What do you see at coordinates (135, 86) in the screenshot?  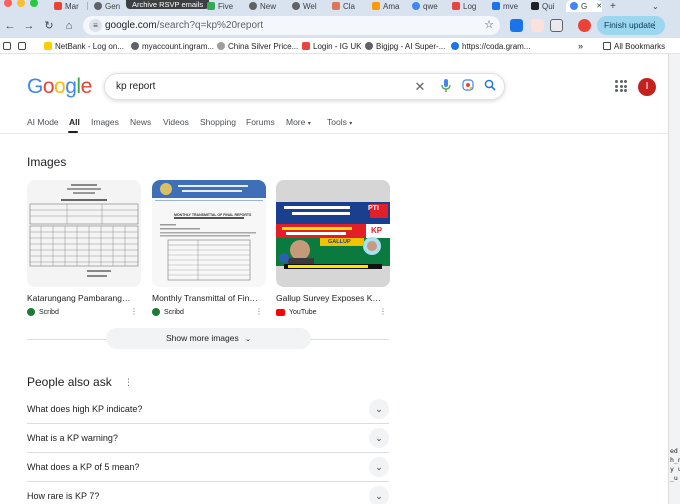 I see `search-input: kp report` at bounding box center [135, 86].